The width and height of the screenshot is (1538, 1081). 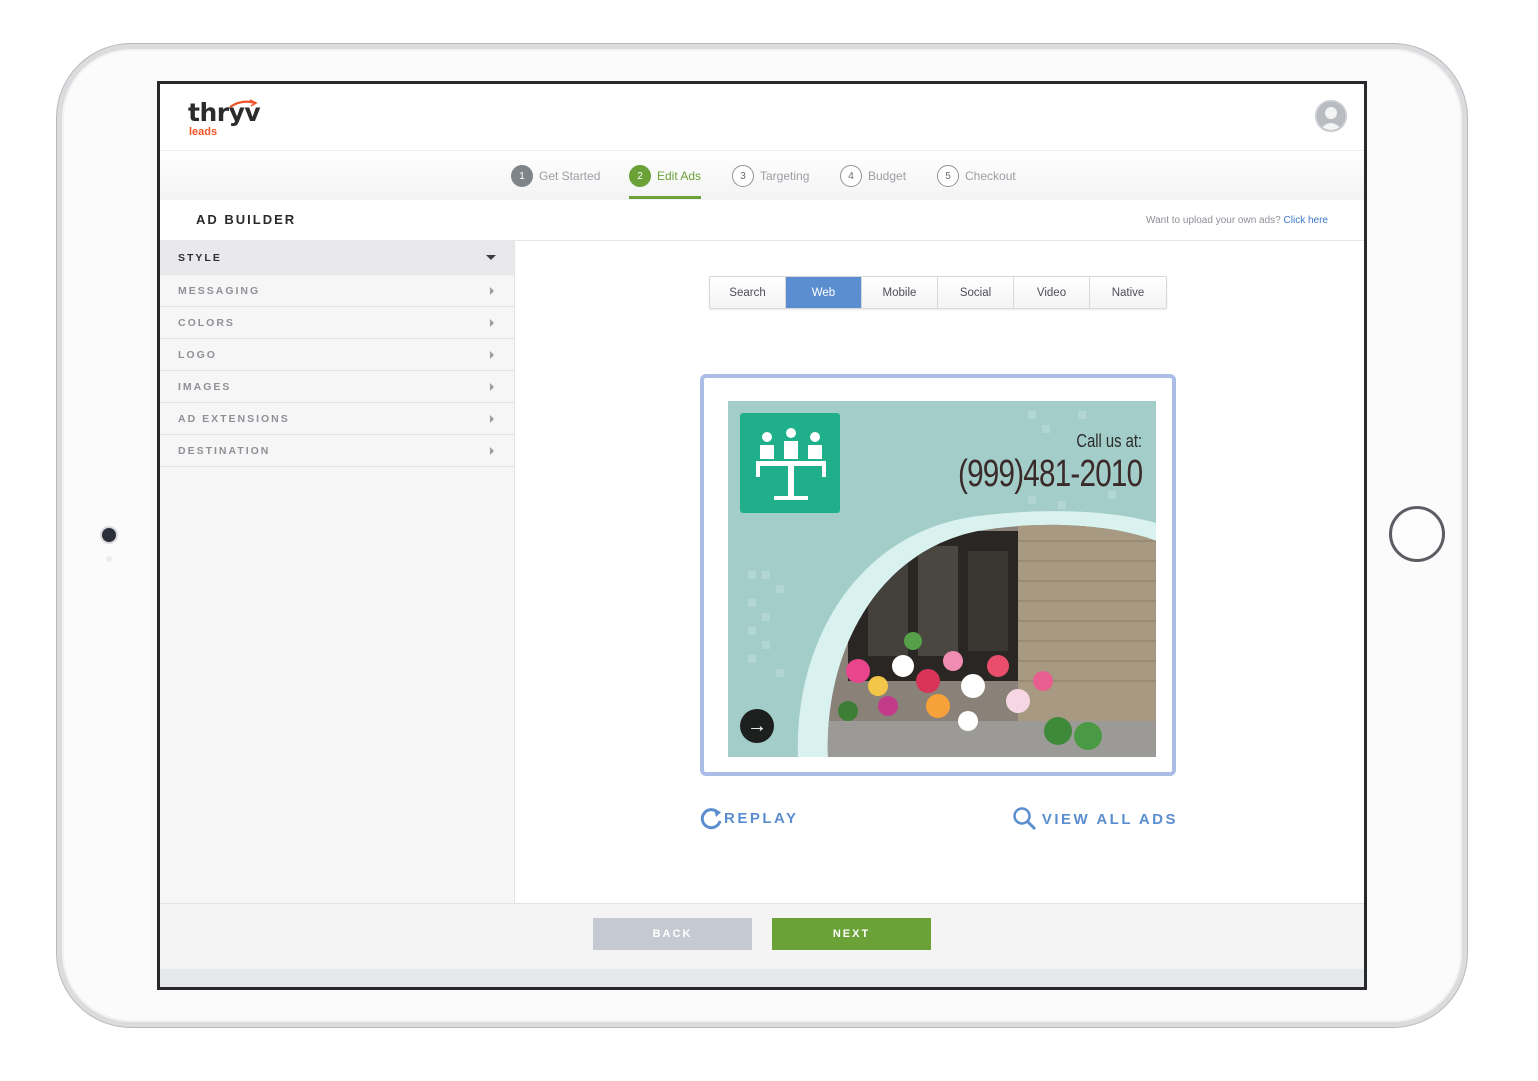 What do you see at coordinates (1306, 220) in the screenshot?
I see `upload-link: Click here` at bounding box center [1306, 220].